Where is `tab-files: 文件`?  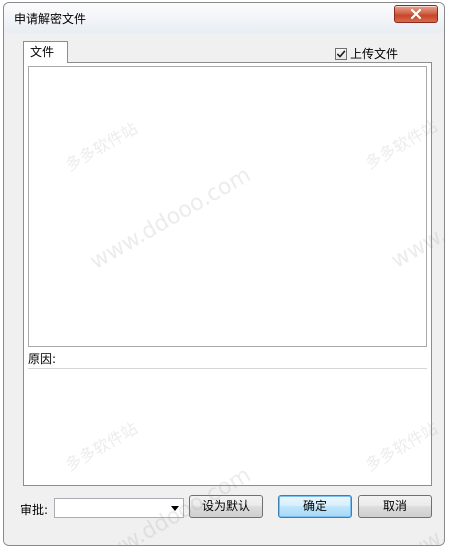
tab-files: 文件 is located at coordinates (45, 52).